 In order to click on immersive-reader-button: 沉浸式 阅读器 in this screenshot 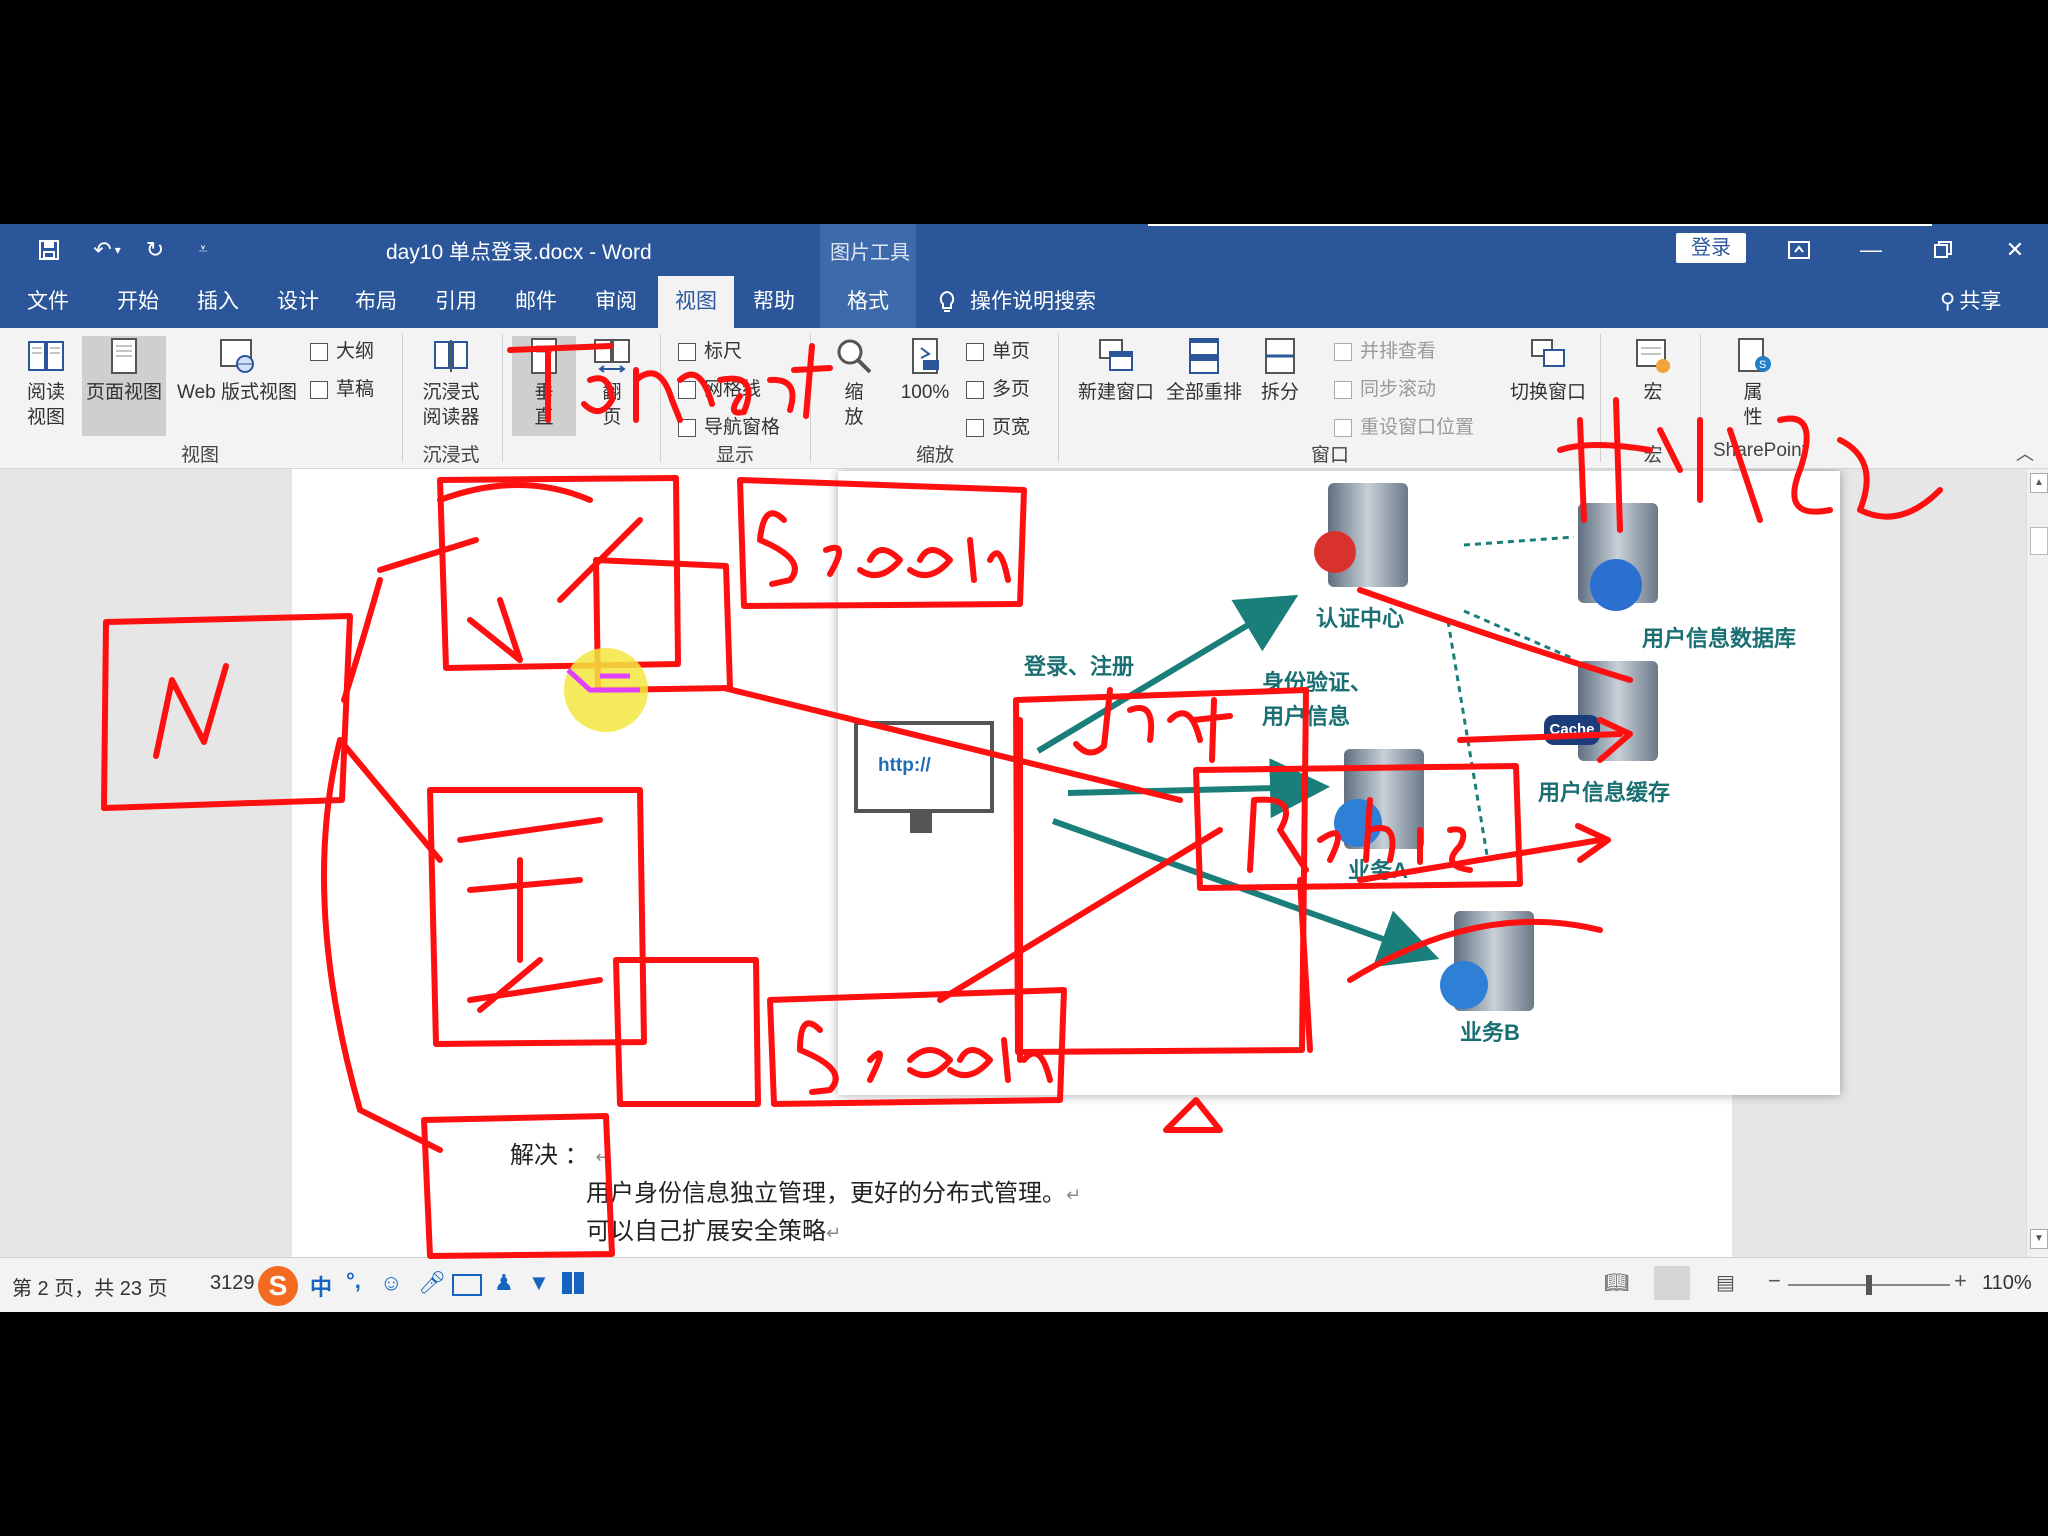, I will do `click(451, 386)`.